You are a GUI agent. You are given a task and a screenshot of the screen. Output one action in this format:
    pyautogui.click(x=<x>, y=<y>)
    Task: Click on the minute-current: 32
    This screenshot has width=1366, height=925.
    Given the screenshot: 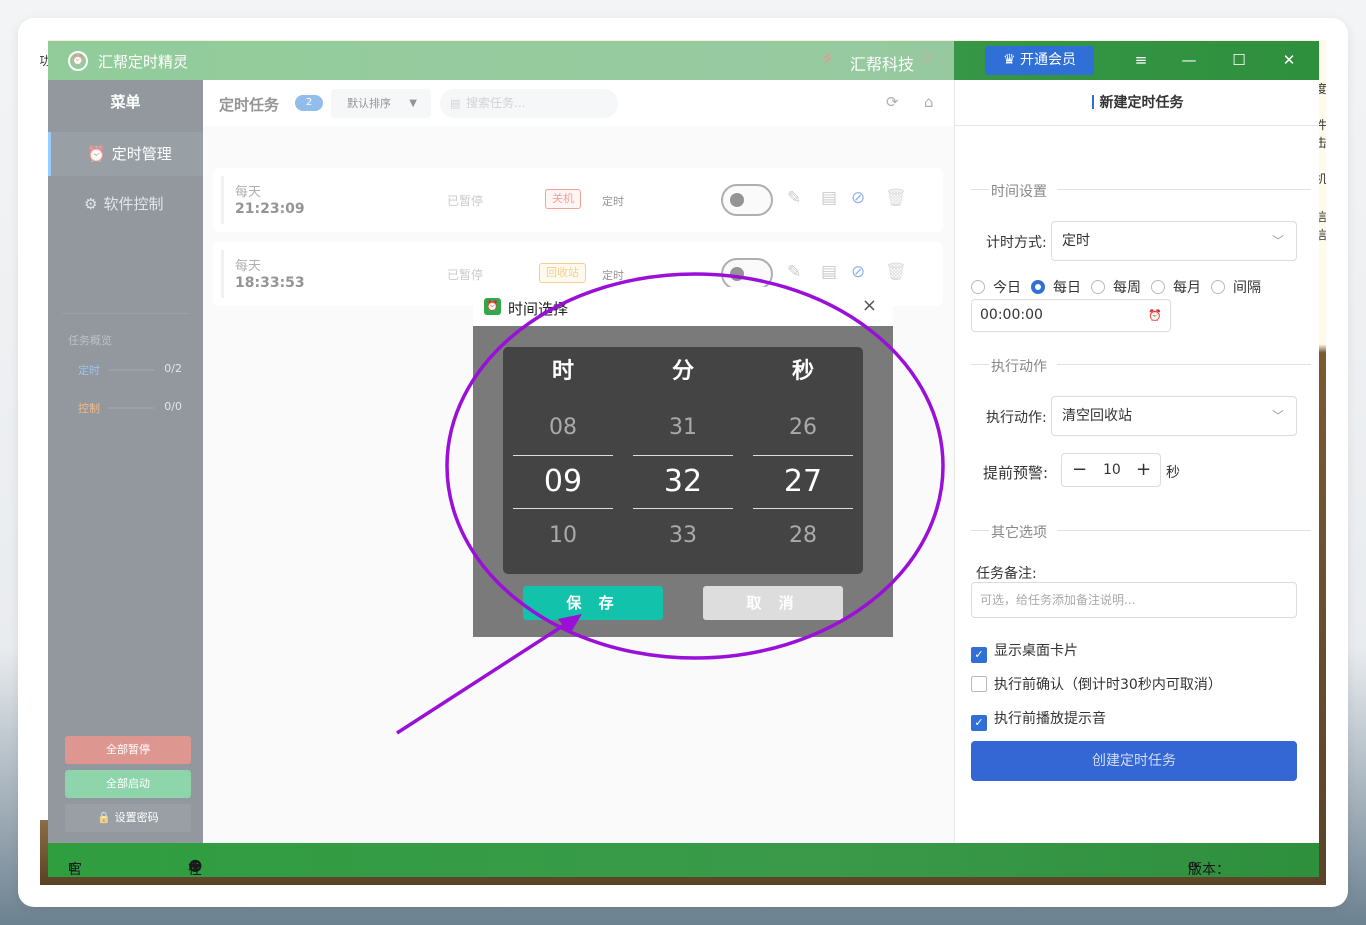 What is the action you would take?
    pyautogui.click(x=683, y=482)
    